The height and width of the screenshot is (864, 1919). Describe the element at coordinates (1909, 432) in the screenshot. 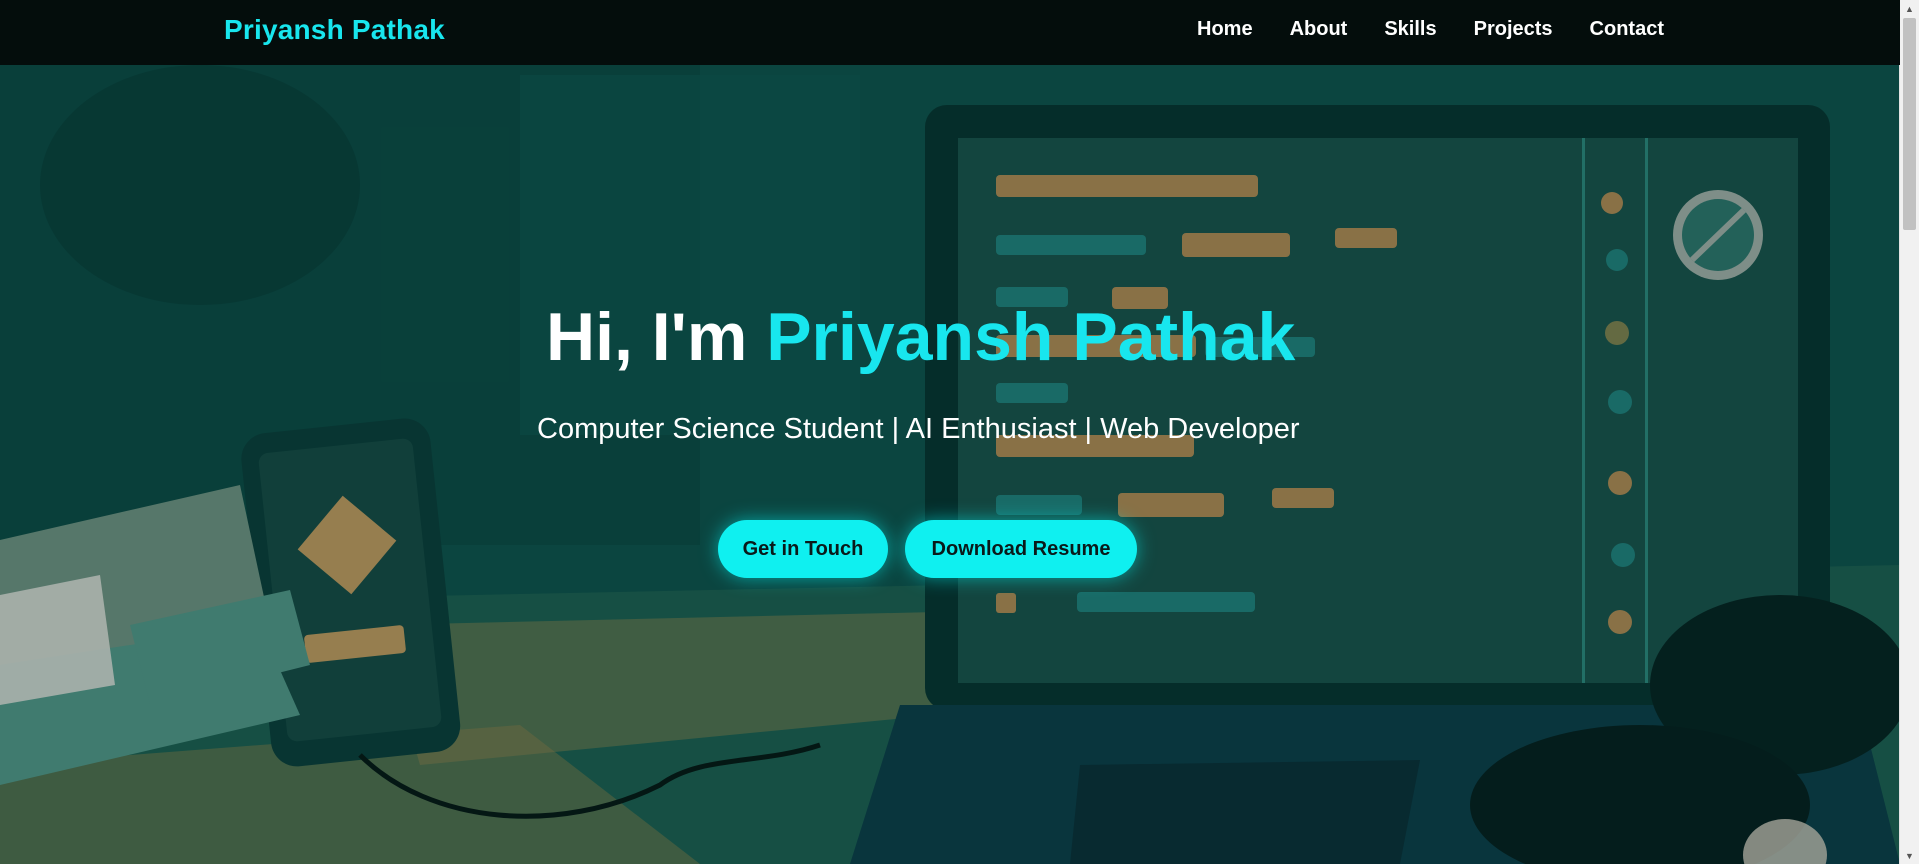

I see `page-scrollbar: ▲ ▼` at that location.